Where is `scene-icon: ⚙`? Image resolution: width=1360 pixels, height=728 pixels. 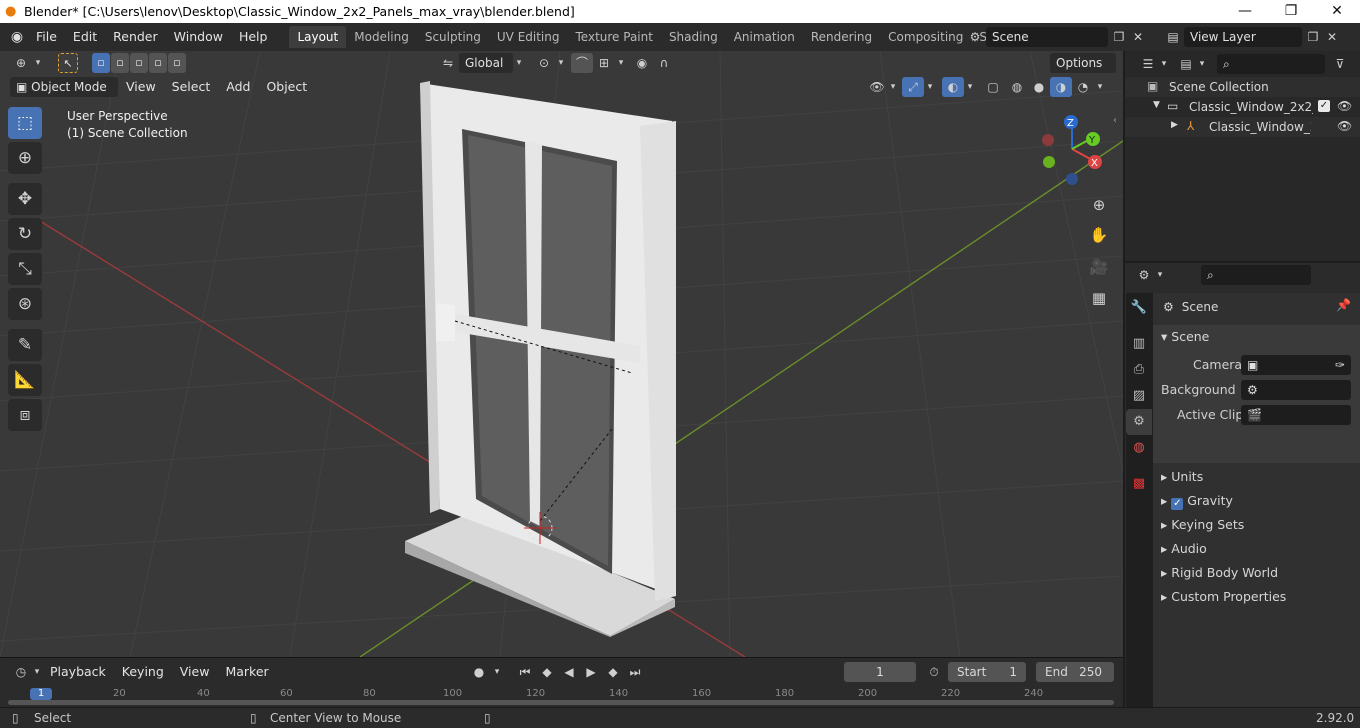
scene-icon: ⚙ is located at coordinates (975, 37).